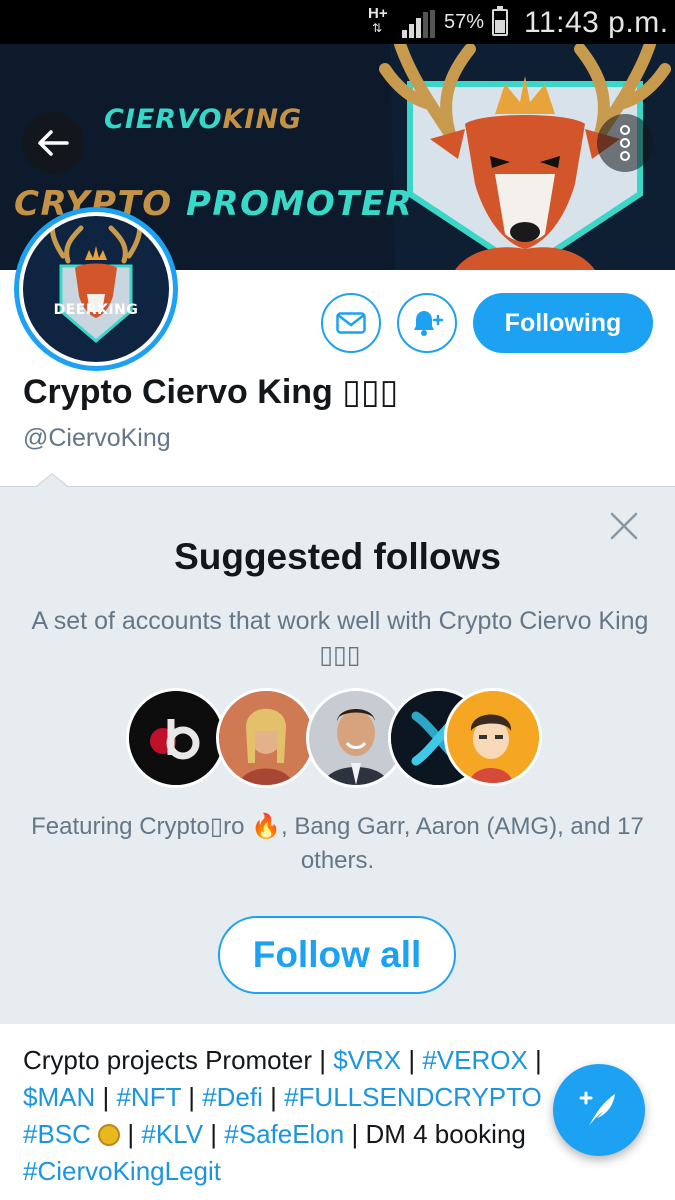 This screenshot has width=675, height=1200. What do you see at coordinates (367, 1060) in the screenshot?
I see `bio-cashtag: $VRX` at bounding box center [367, 1060].